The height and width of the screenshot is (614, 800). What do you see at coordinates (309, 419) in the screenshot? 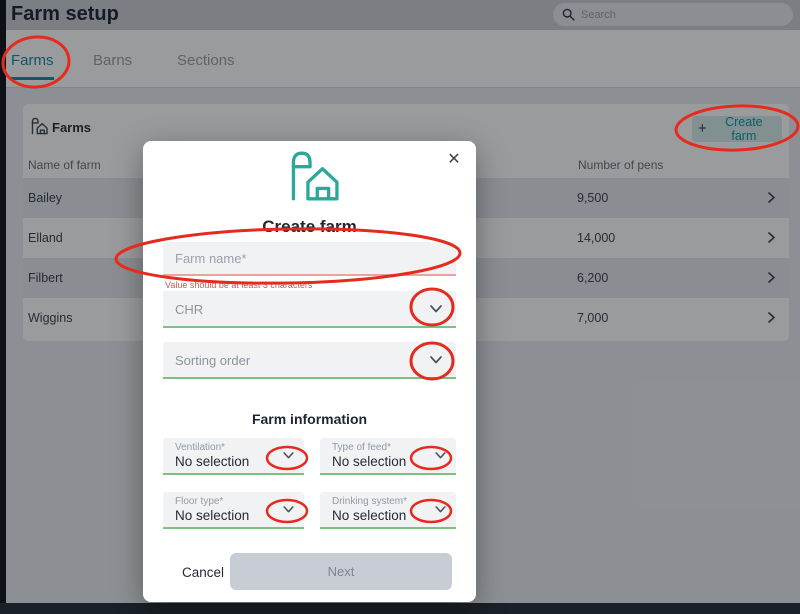
I see `section-title: Farm information` at bounding box center [309, 419].